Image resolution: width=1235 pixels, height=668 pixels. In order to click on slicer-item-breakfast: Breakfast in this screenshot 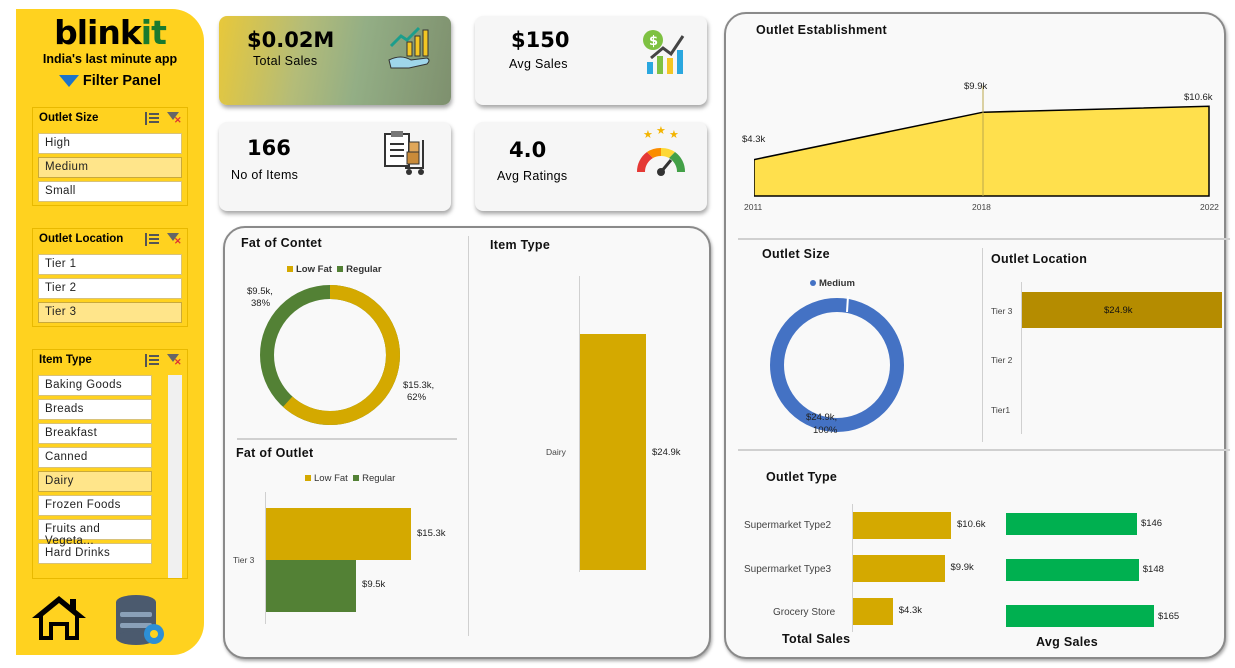, I will do `click(95, 433)`.